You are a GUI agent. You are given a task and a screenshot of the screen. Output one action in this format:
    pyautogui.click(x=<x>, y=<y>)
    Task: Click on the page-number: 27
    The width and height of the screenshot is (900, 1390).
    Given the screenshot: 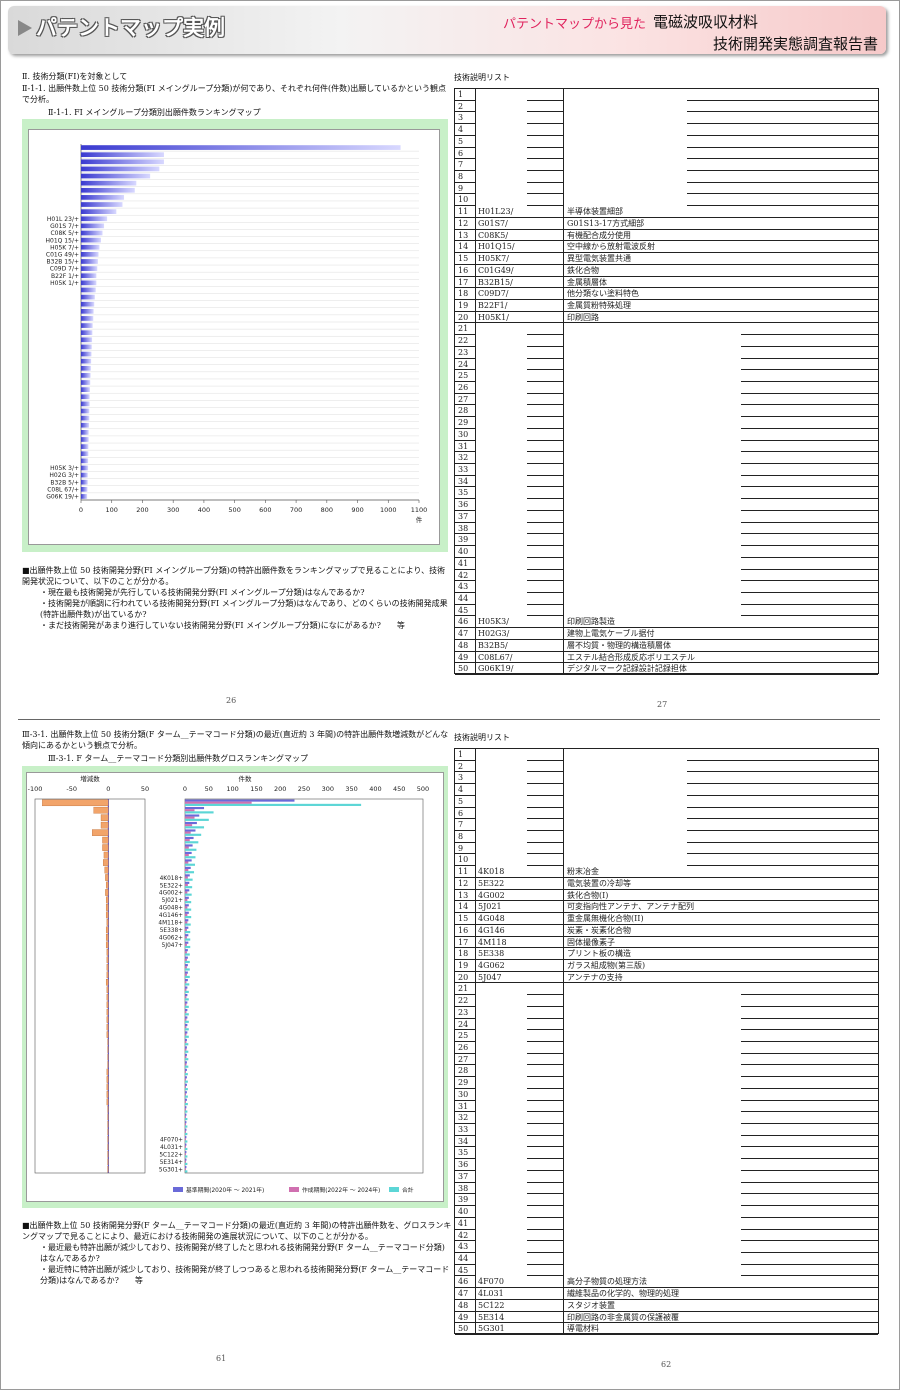 What is the action you would take?
    pyautogui.click(x=662, y=704)
    